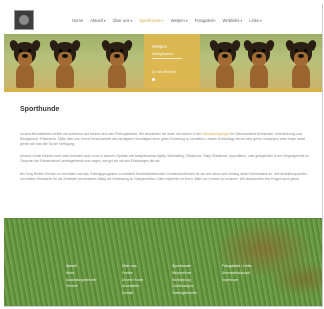  What do you see at coordinates (184, 293) in the screenshot?
I see `footer-link: Trainingsberichte` at bounding box center [184, 293].